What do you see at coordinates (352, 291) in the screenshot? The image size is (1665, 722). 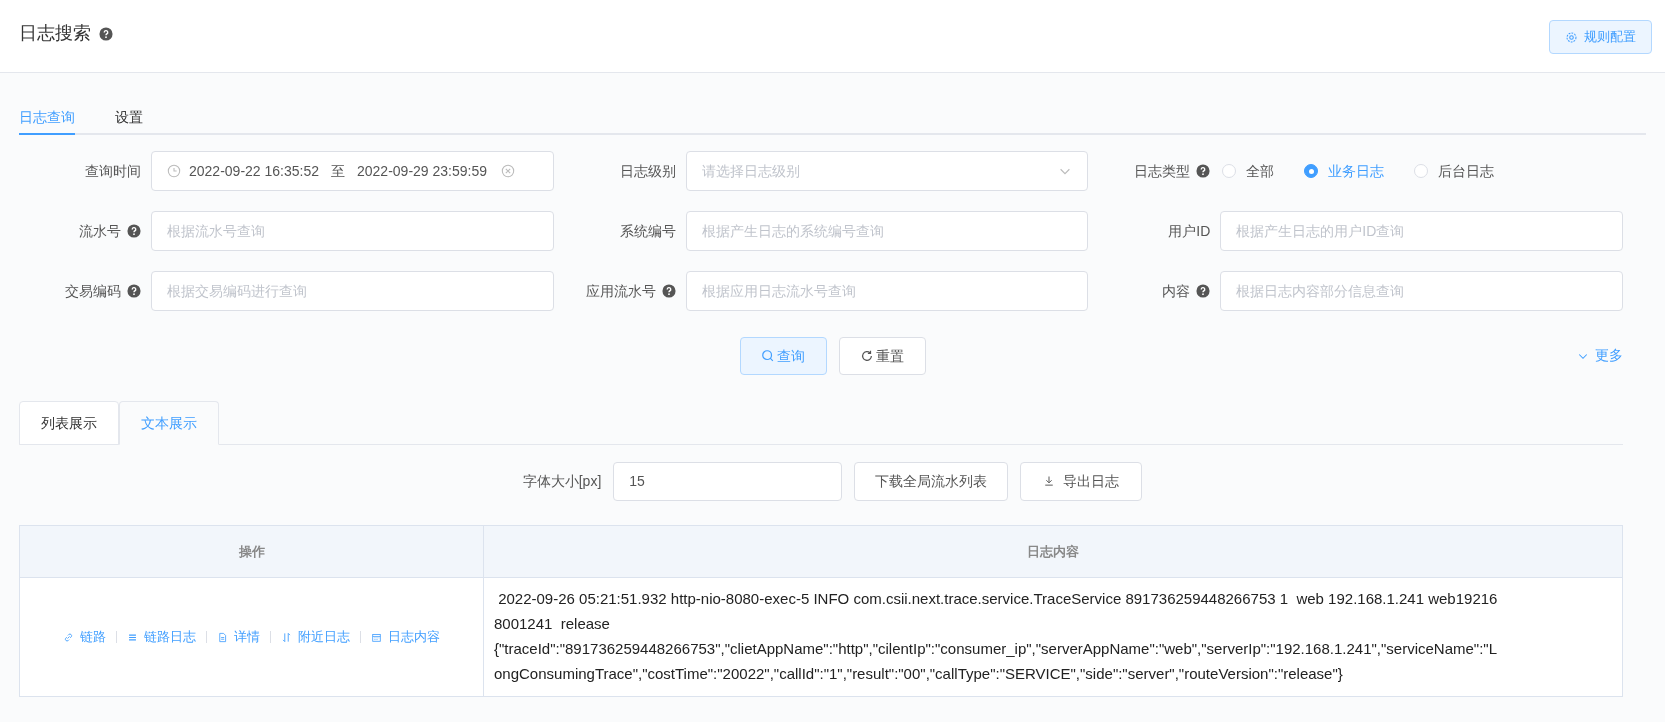 I see `search-input: 根据交易编码进行查询` at bounding box center [352, 291].